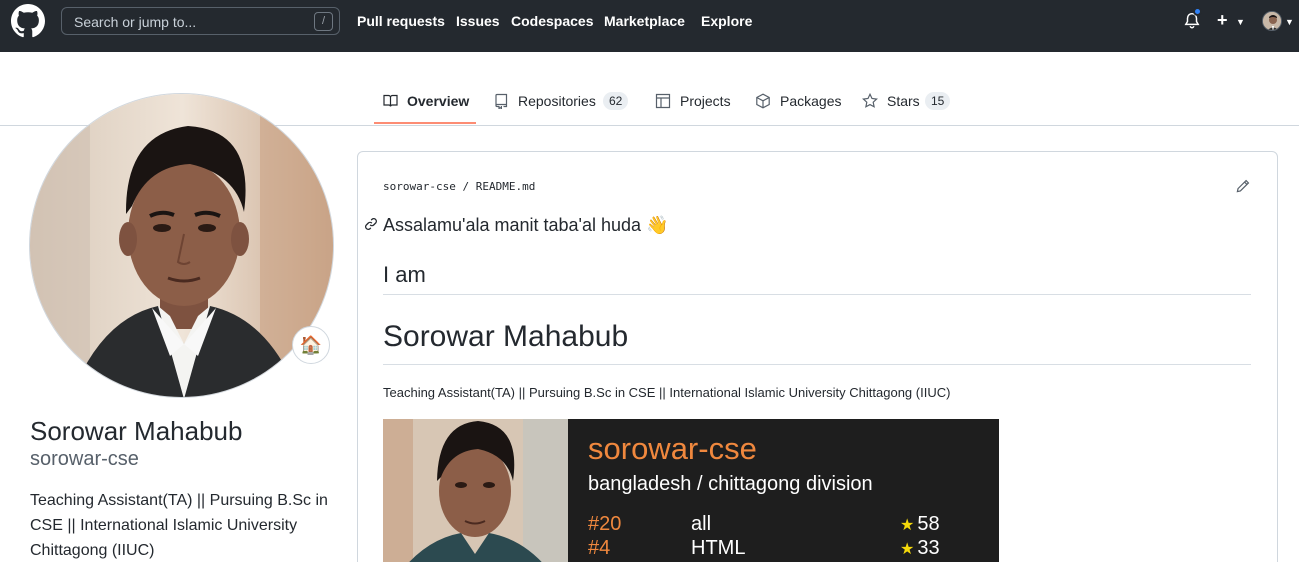 This screenshot has height=562, width=1299. I want to click on profile-username: sorowar-cse, so click(84, 459).